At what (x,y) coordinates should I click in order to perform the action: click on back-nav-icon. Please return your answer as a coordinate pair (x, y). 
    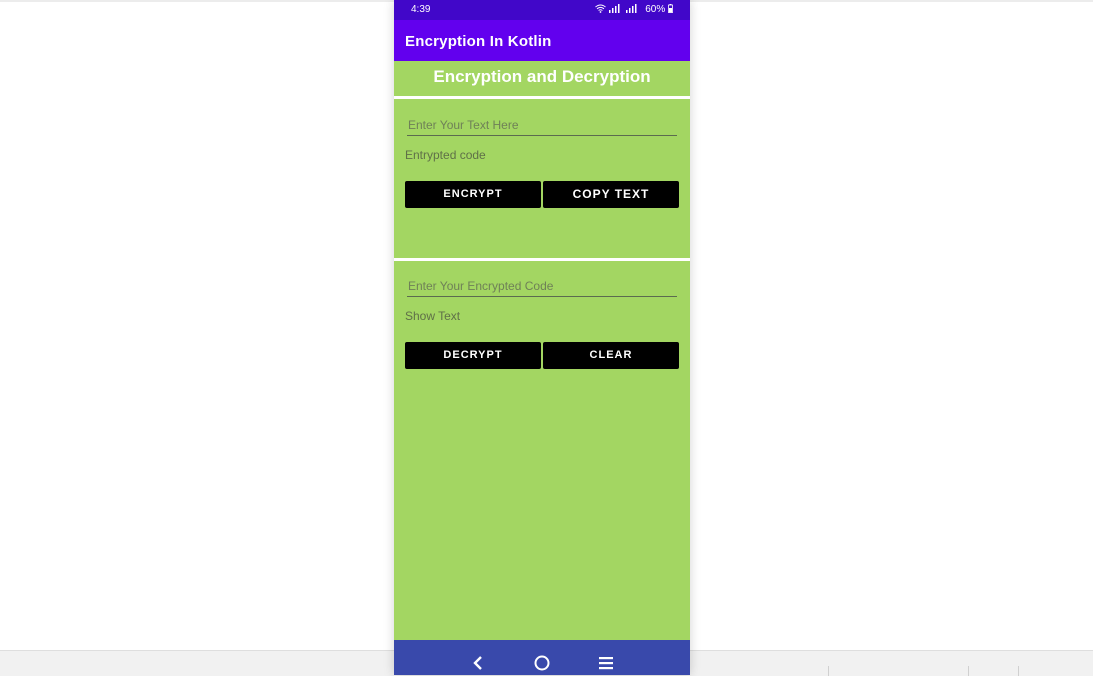
    Looking at the image, I should click on (478, 663).